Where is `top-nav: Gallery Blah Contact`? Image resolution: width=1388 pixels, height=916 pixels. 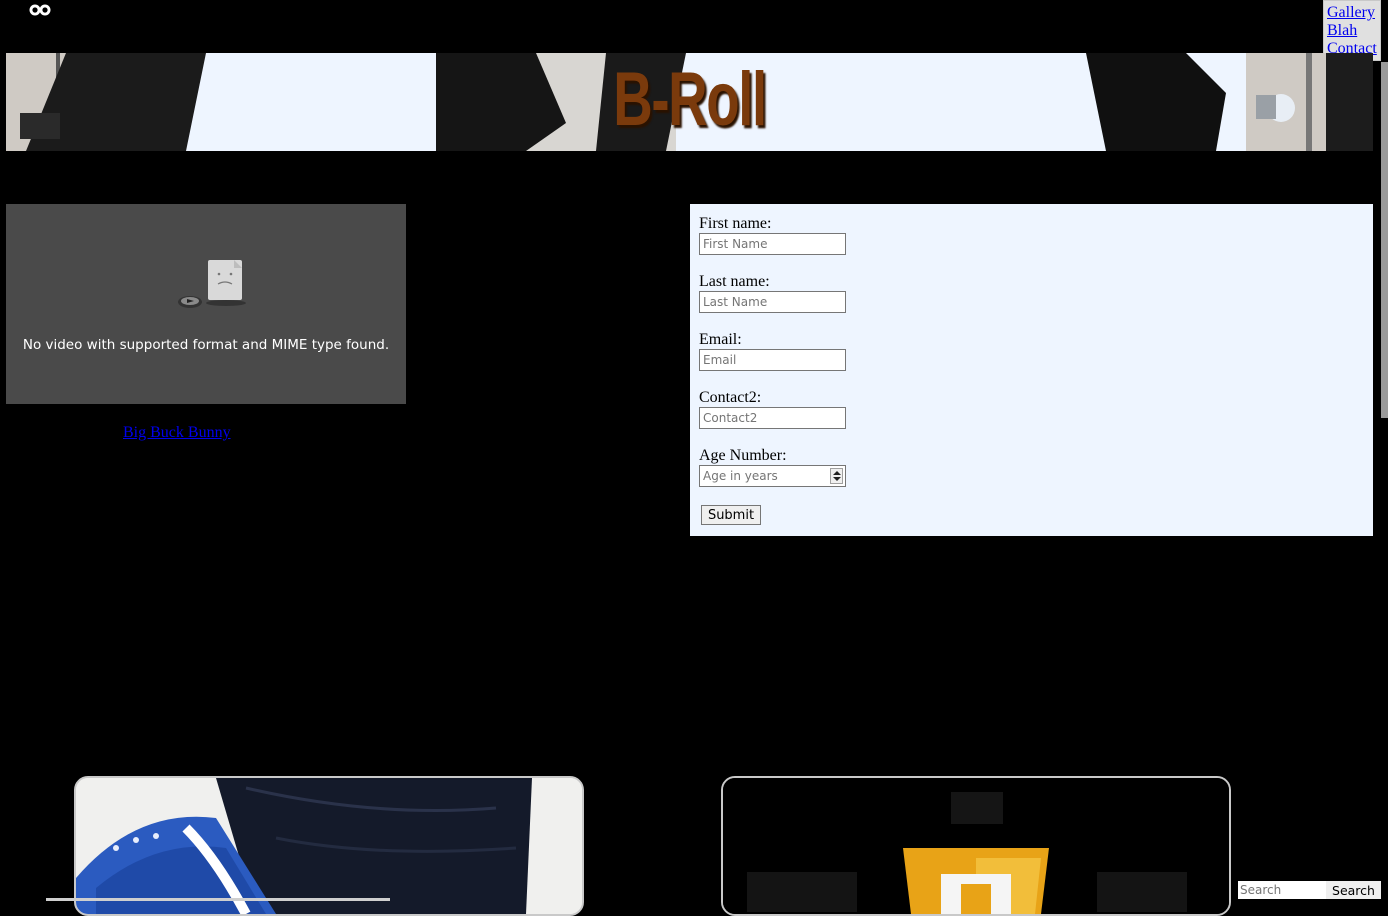
top-nav: Gallery Blah Contact is located at coordinates (1352, 30).